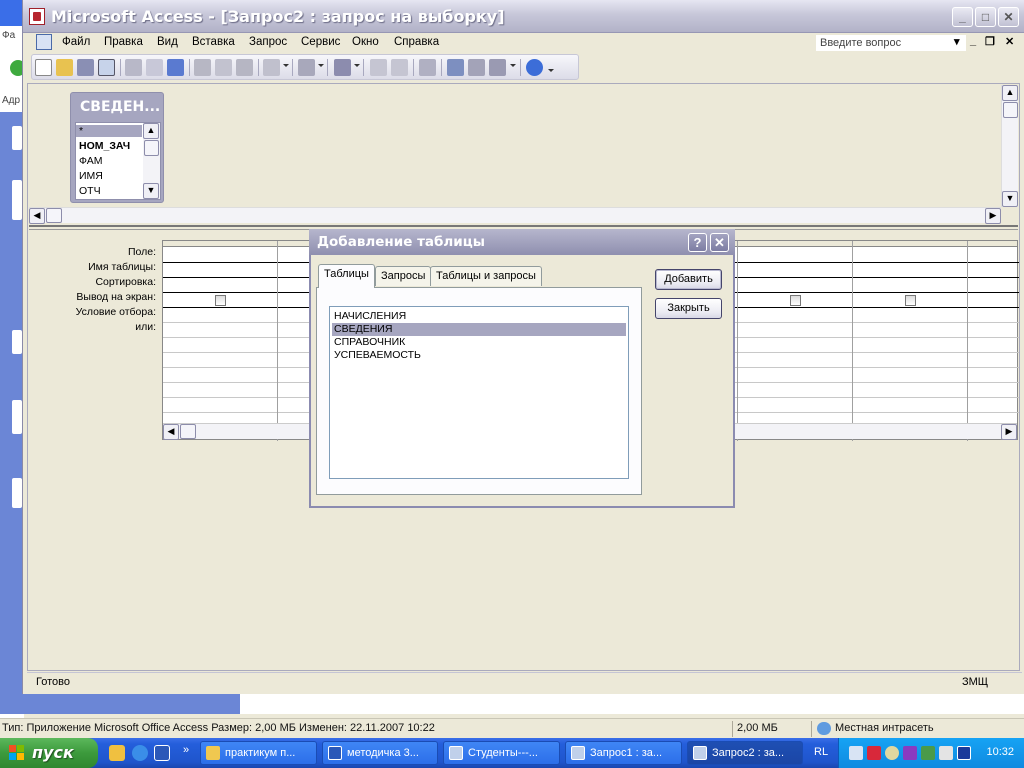 This screenshot has width=1024, height=768. I want to click on print-preview-icon, so click(154, 67).